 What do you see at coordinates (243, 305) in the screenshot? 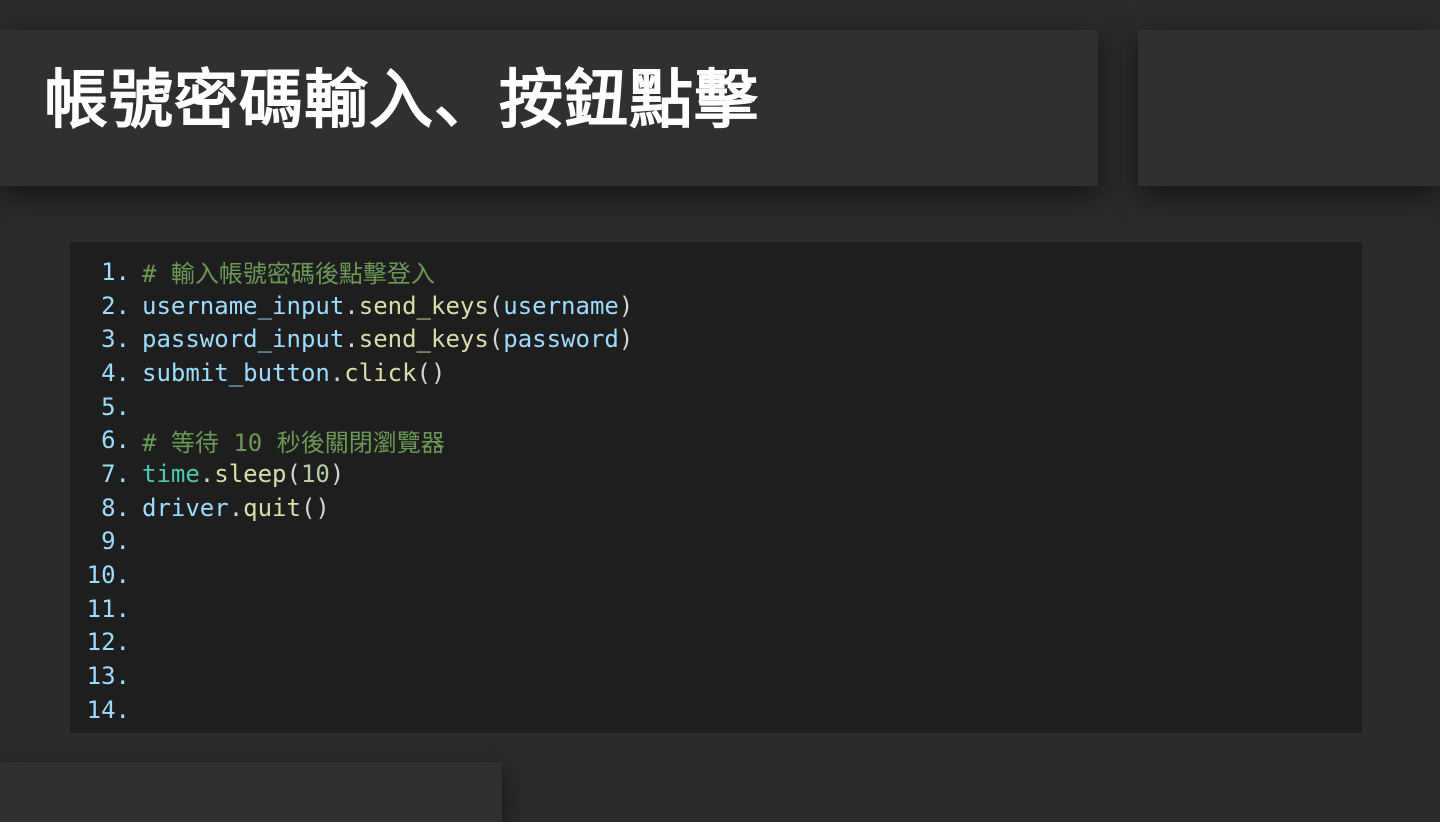
I see `code-token: username_input` at bounding box center [243, 305].